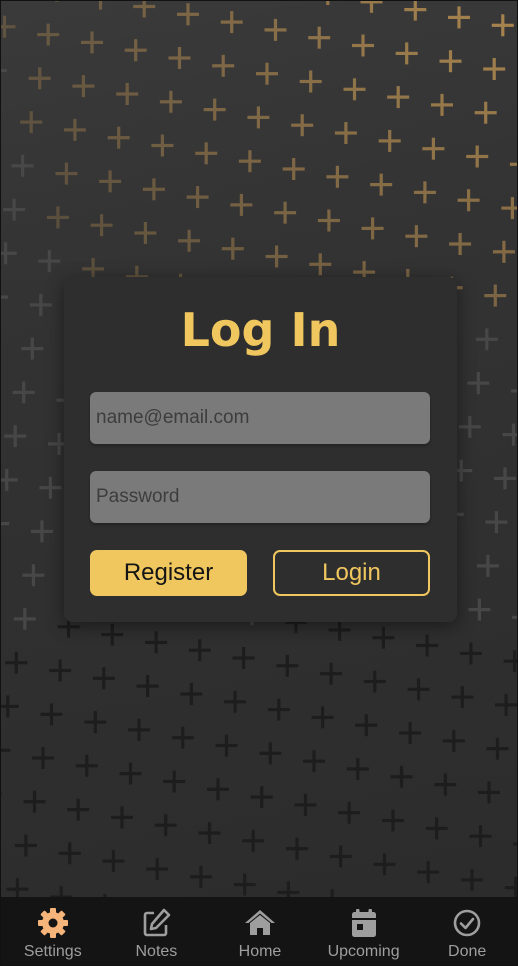  What do you see at coordinates (157, 931) in the screenshot?
I see `tab-notes: Notes` at bounding box center [157, 931].